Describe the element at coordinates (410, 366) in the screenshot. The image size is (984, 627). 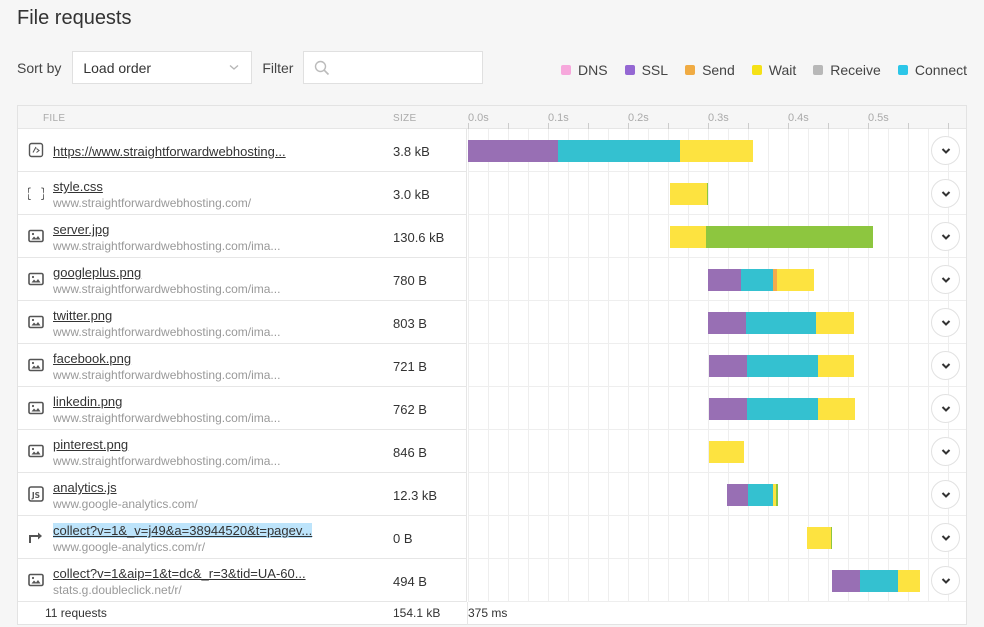
I see `file-size: 721 B` at that location.